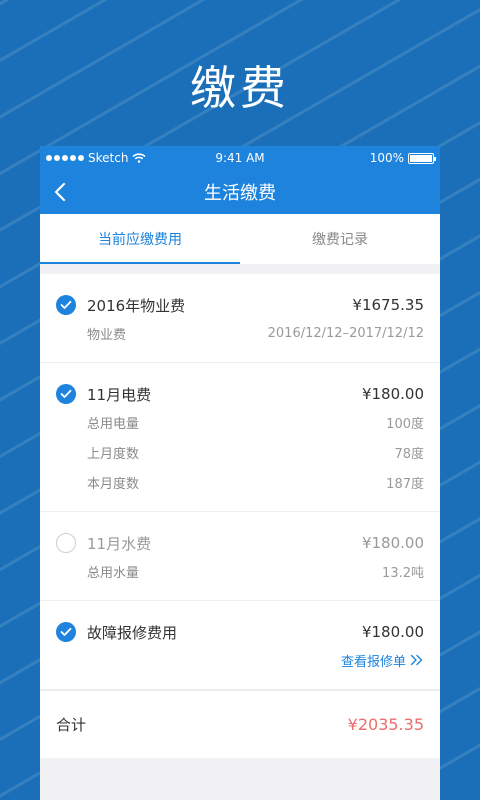  I want to click on detail-label: 本月度数, so click(113, 484).